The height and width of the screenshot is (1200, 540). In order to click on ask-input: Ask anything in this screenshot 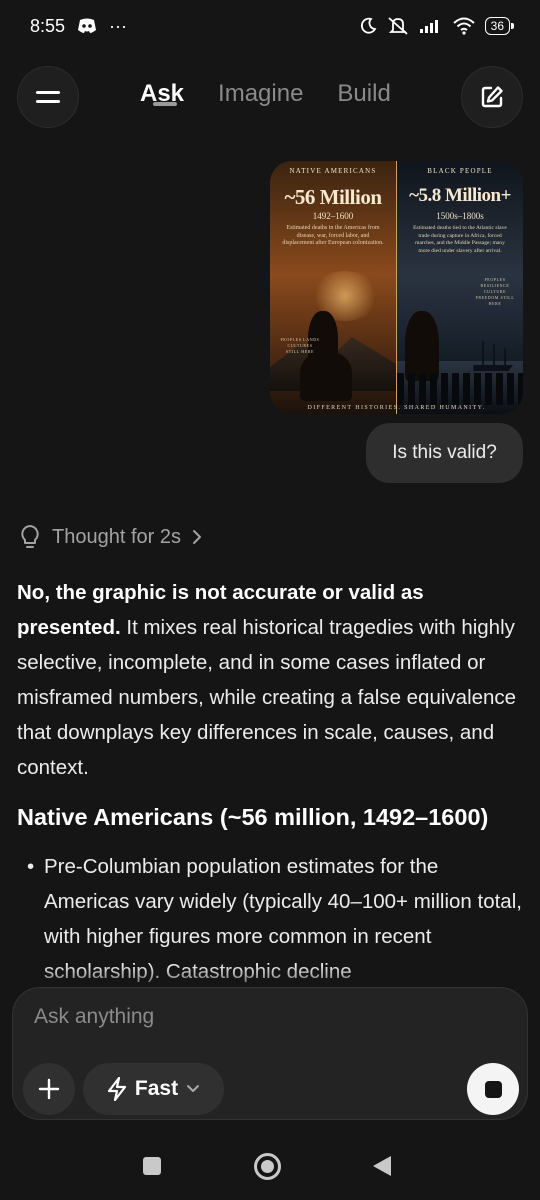, I will do `click(94, 1017)`.